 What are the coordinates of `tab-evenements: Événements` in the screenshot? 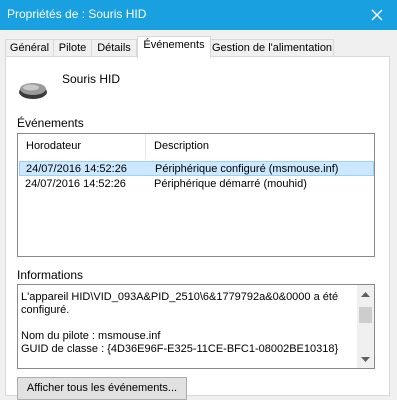 It's located at (174, 47).